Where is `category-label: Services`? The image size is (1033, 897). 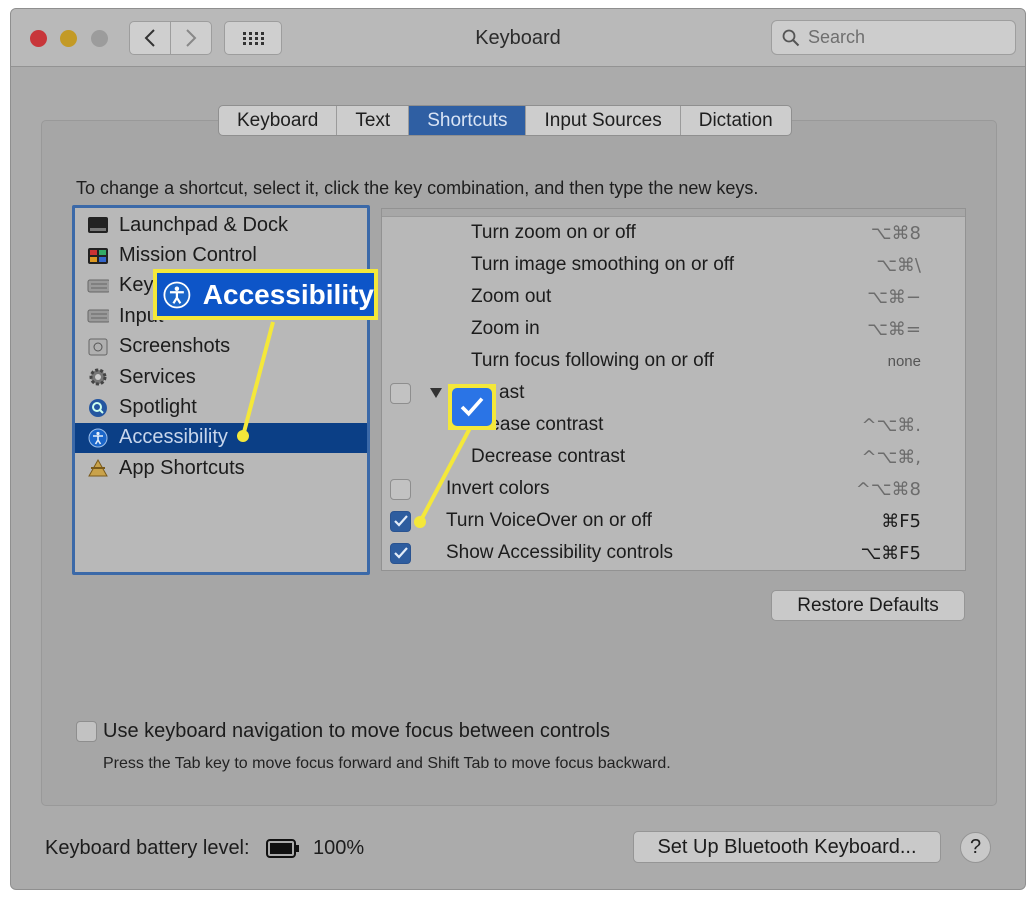 category-label: Services is located at coordinates (157, 376).